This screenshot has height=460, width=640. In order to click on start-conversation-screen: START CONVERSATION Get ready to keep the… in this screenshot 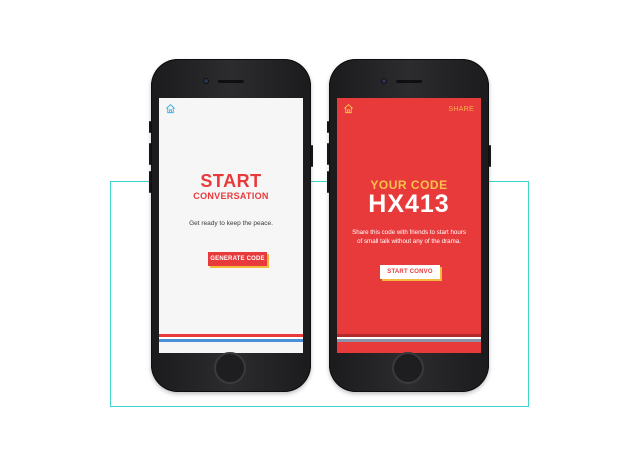, I will do `click(231, 225)`.